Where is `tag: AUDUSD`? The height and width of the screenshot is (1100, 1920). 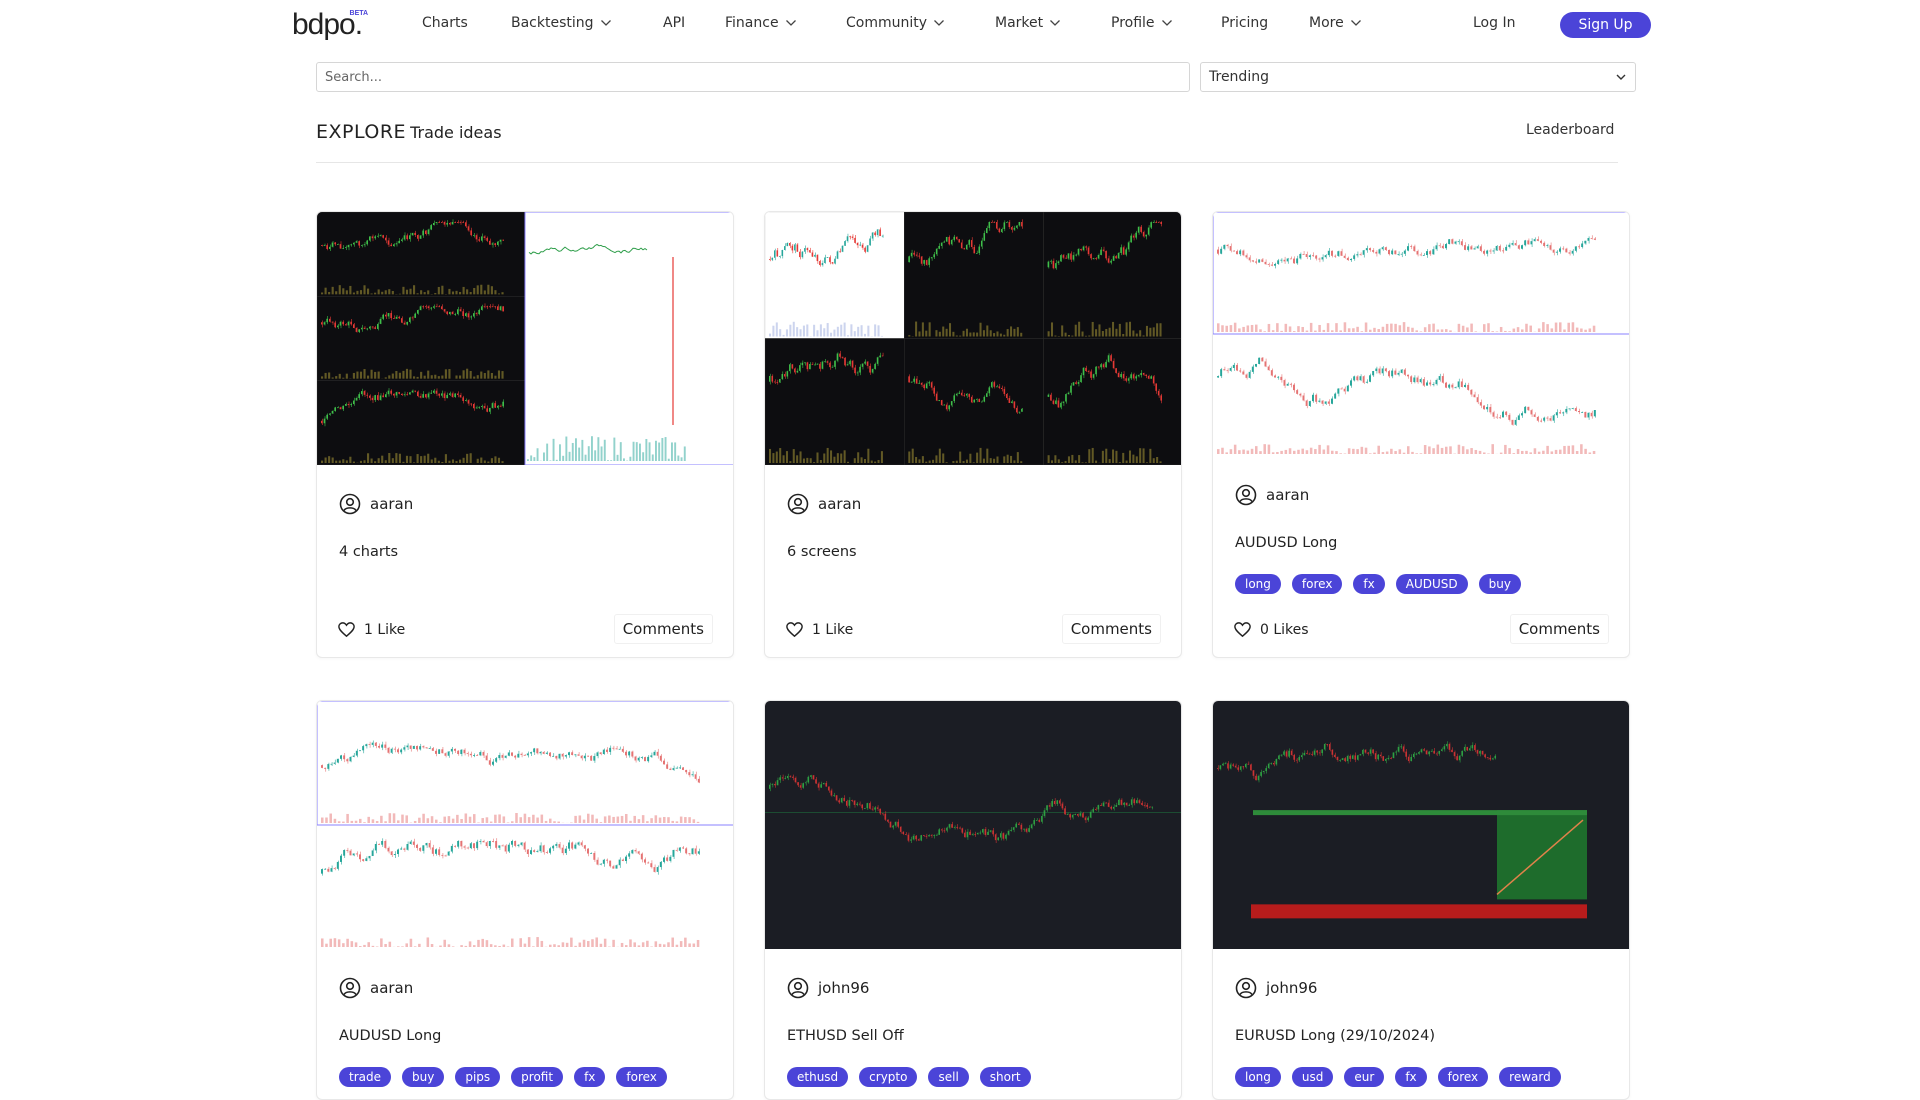 tag: AUDUSD is located at coordinates (1432, 584).